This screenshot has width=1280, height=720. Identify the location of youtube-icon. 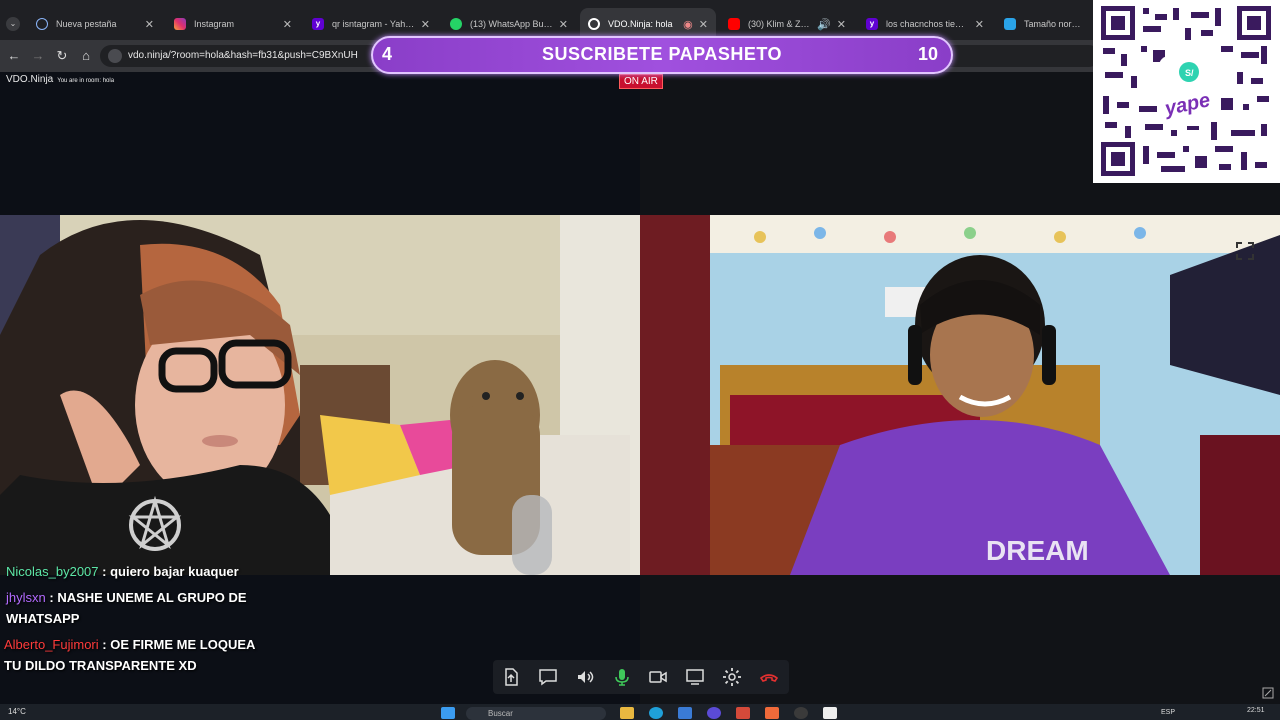
(734, 24).